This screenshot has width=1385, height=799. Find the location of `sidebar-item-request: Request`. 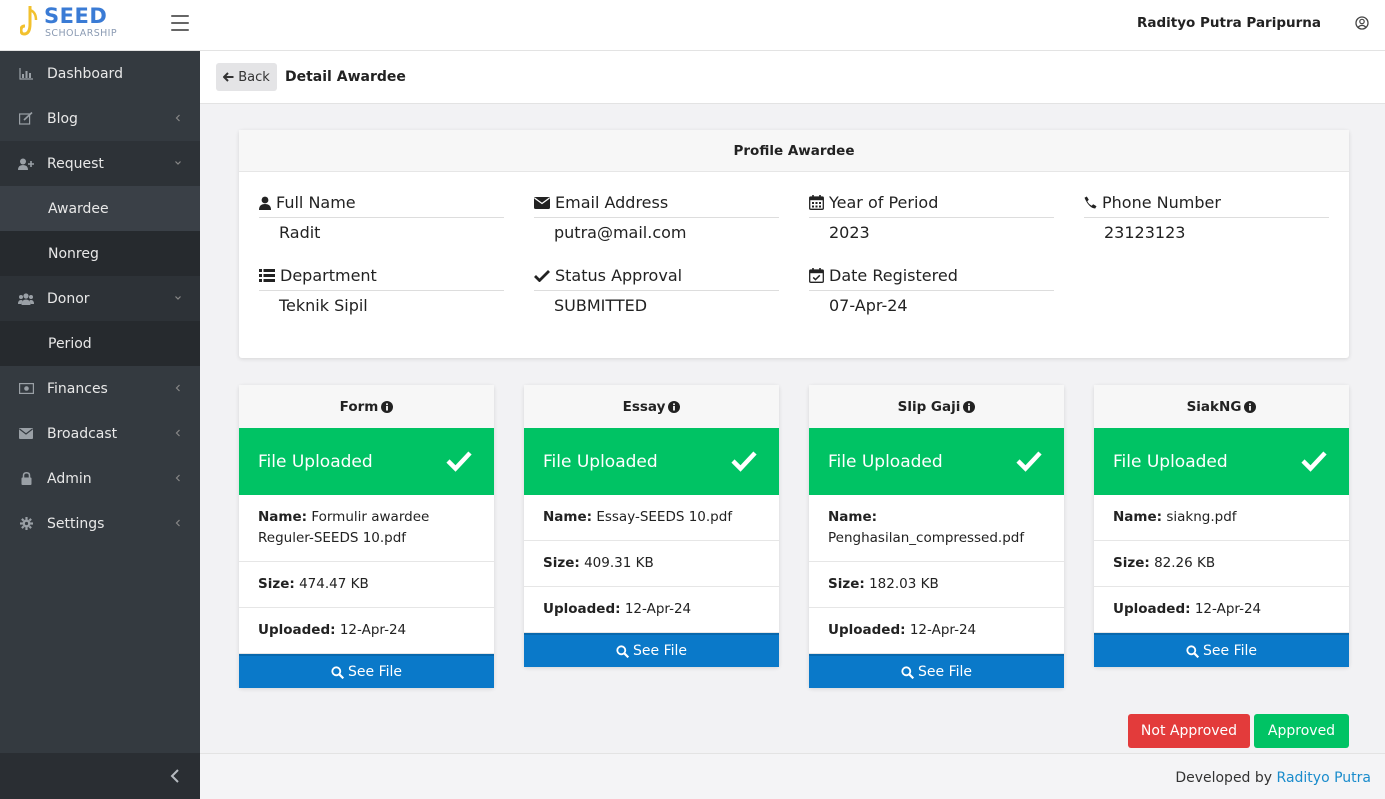

sidebar-item-request: Request is located at coordinates (100, 163).